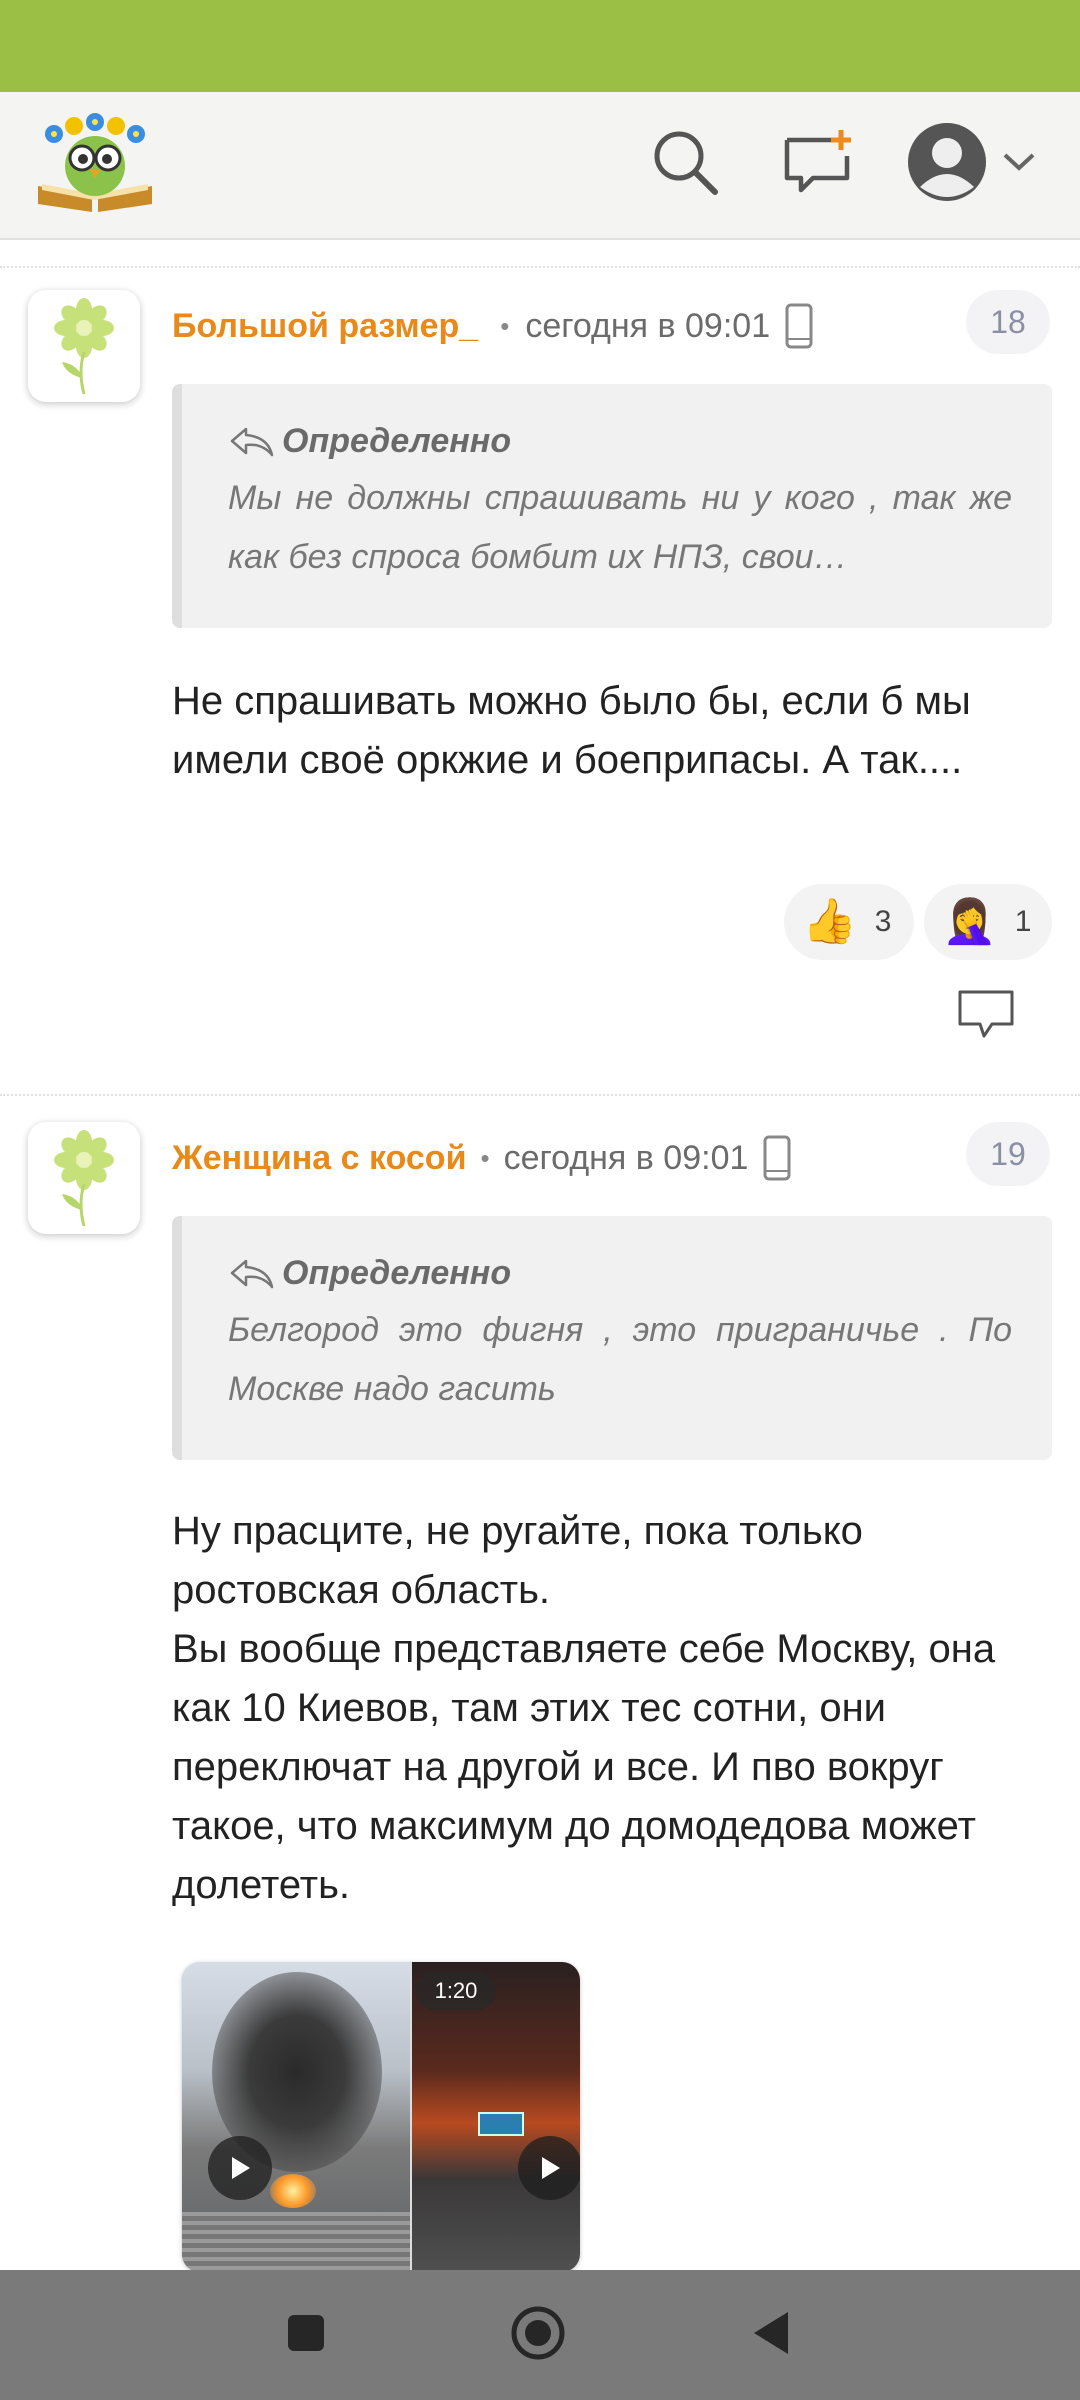  Describe the element at coordinates (969, 921) in the screenshot. I see `facepalm-icon: 🤦‍♀️` at that location.